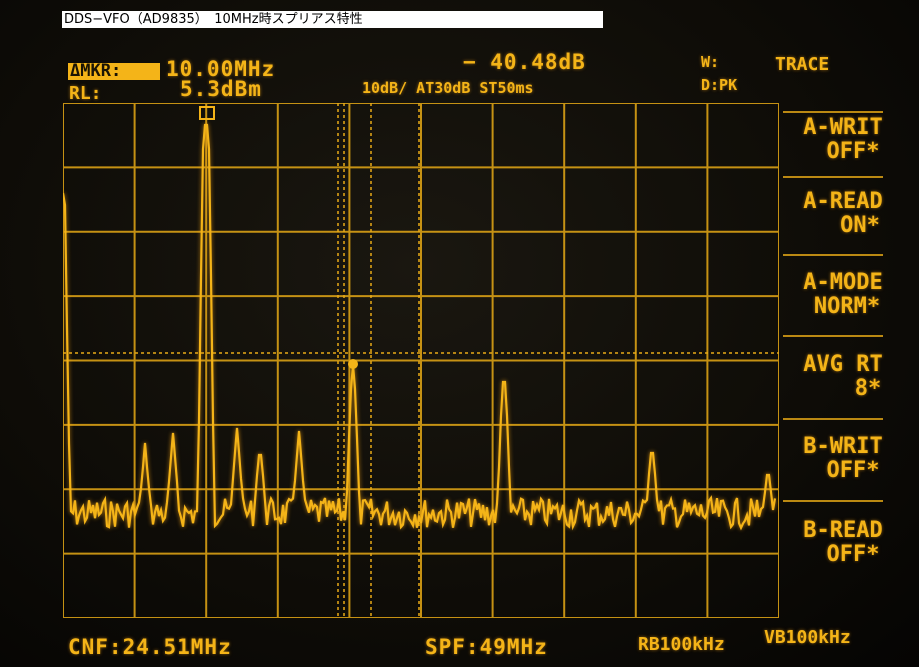 Image resolution: width=919 pixels, height=667 pixels. What do you see at coordinates (860, 225) in the screenshot?
I see `softkey-line2: ON*` at bounding box center [860, 225].